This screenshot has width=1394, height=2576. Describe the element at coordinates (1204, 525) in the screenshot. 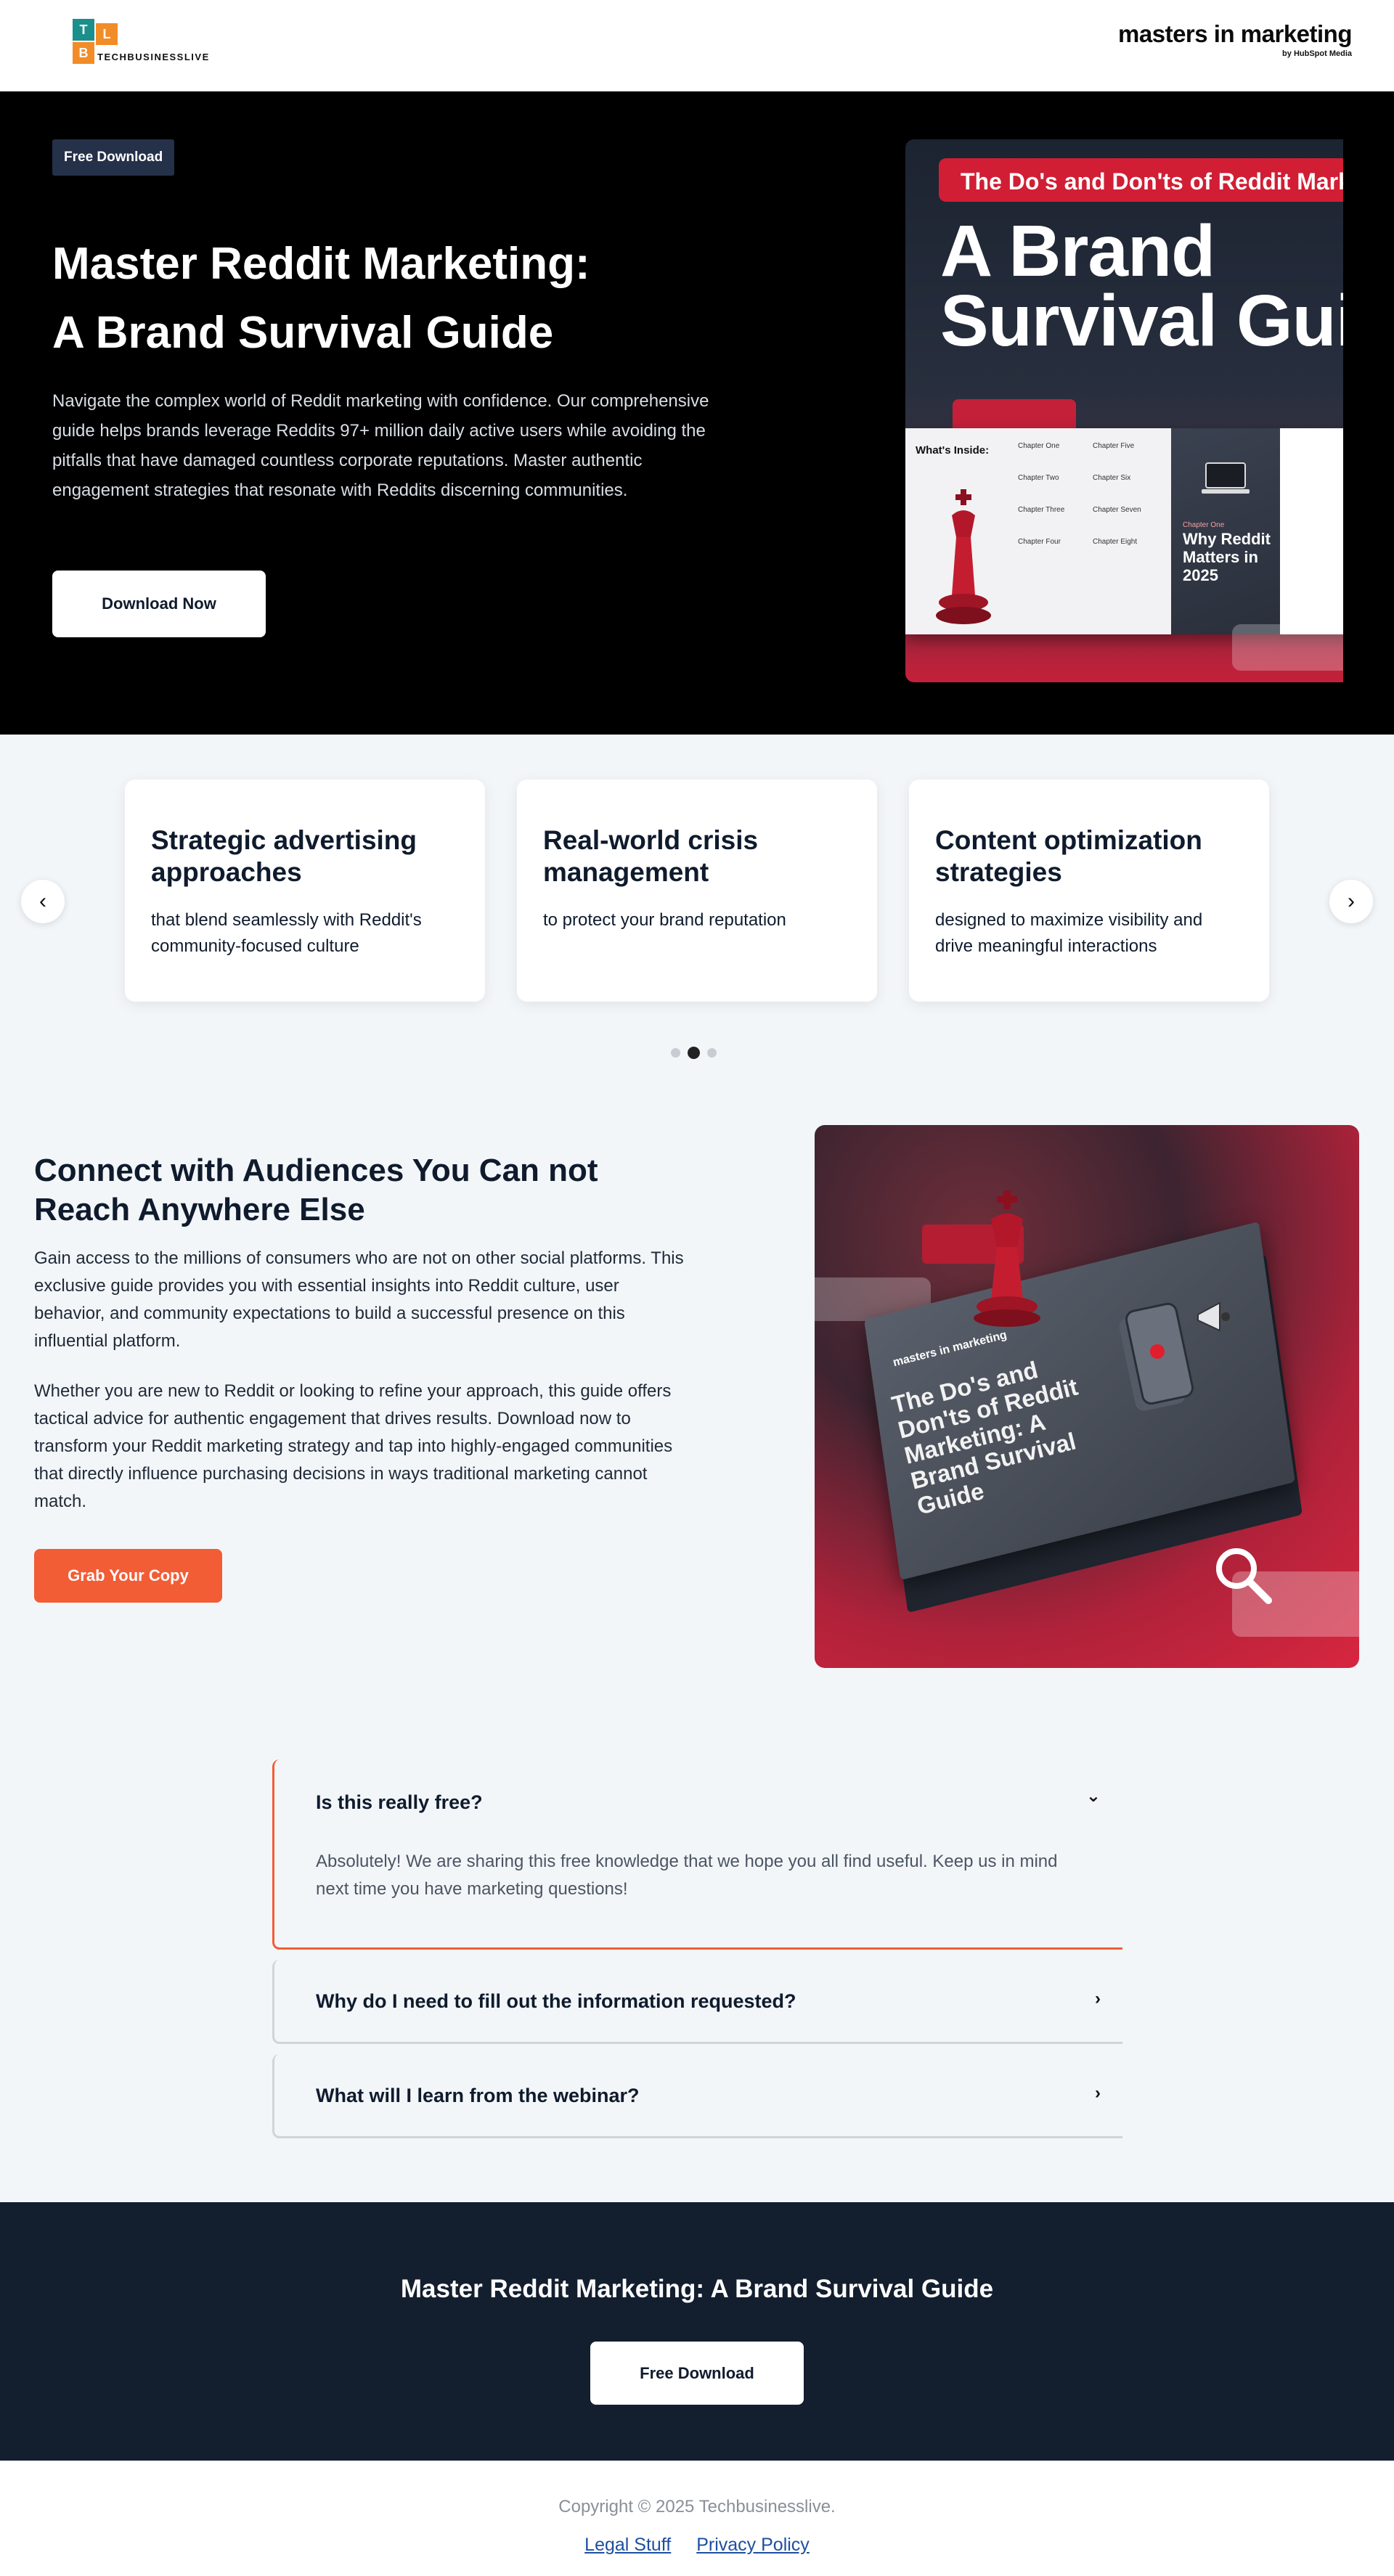

I see `dark-page-chapter: Chapter One` at that location.